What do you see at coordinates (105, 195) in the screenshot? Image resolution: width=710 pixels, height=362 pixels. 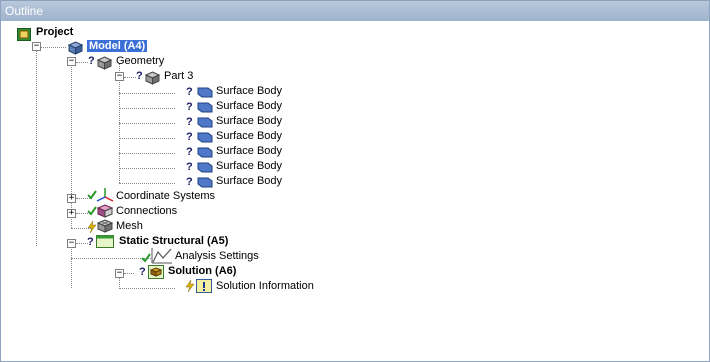 I see `coordinate-systems-icon` at bounding box center [105, 195].